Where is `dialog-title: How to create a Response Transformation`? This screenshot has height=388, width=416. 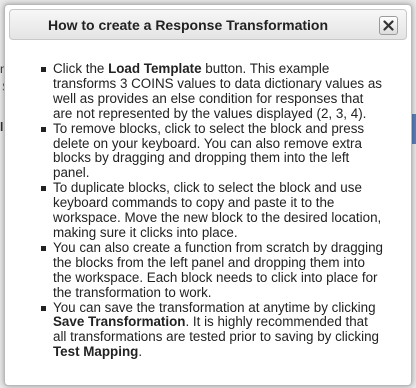 dialog-title: How to create a Response Transformation is located at coordinates (188, 25).